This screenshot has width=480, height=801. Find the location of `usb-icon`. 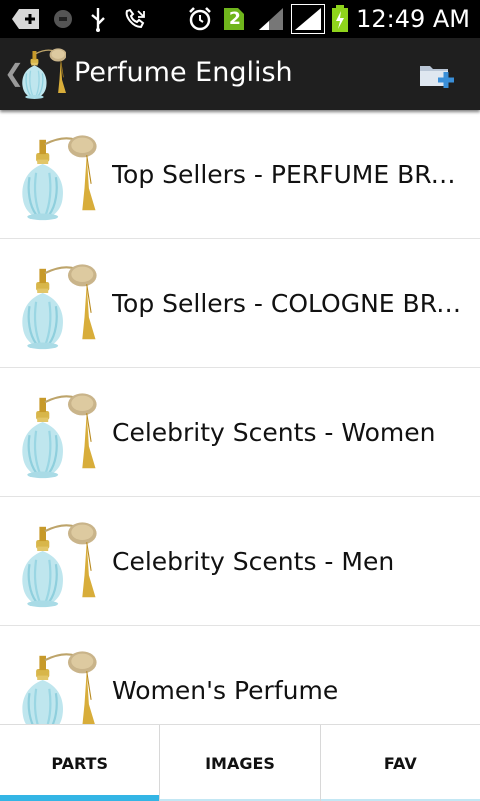

usb-icon is located at coordinates (98, 19).